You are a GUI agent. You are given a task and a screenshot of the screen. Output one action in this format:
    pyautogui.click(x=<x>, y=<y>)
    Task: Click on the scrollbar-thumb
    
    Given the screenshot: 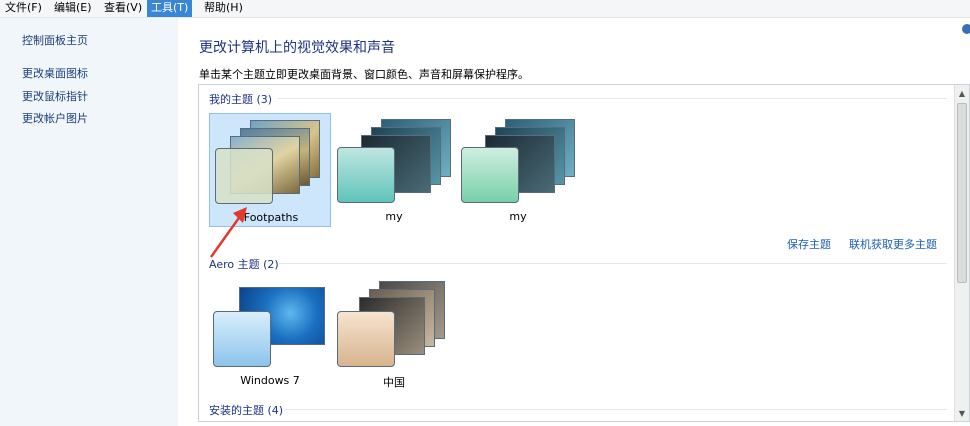 What is the action you would take?
    pyautogui.click(x=962, y=193)
    